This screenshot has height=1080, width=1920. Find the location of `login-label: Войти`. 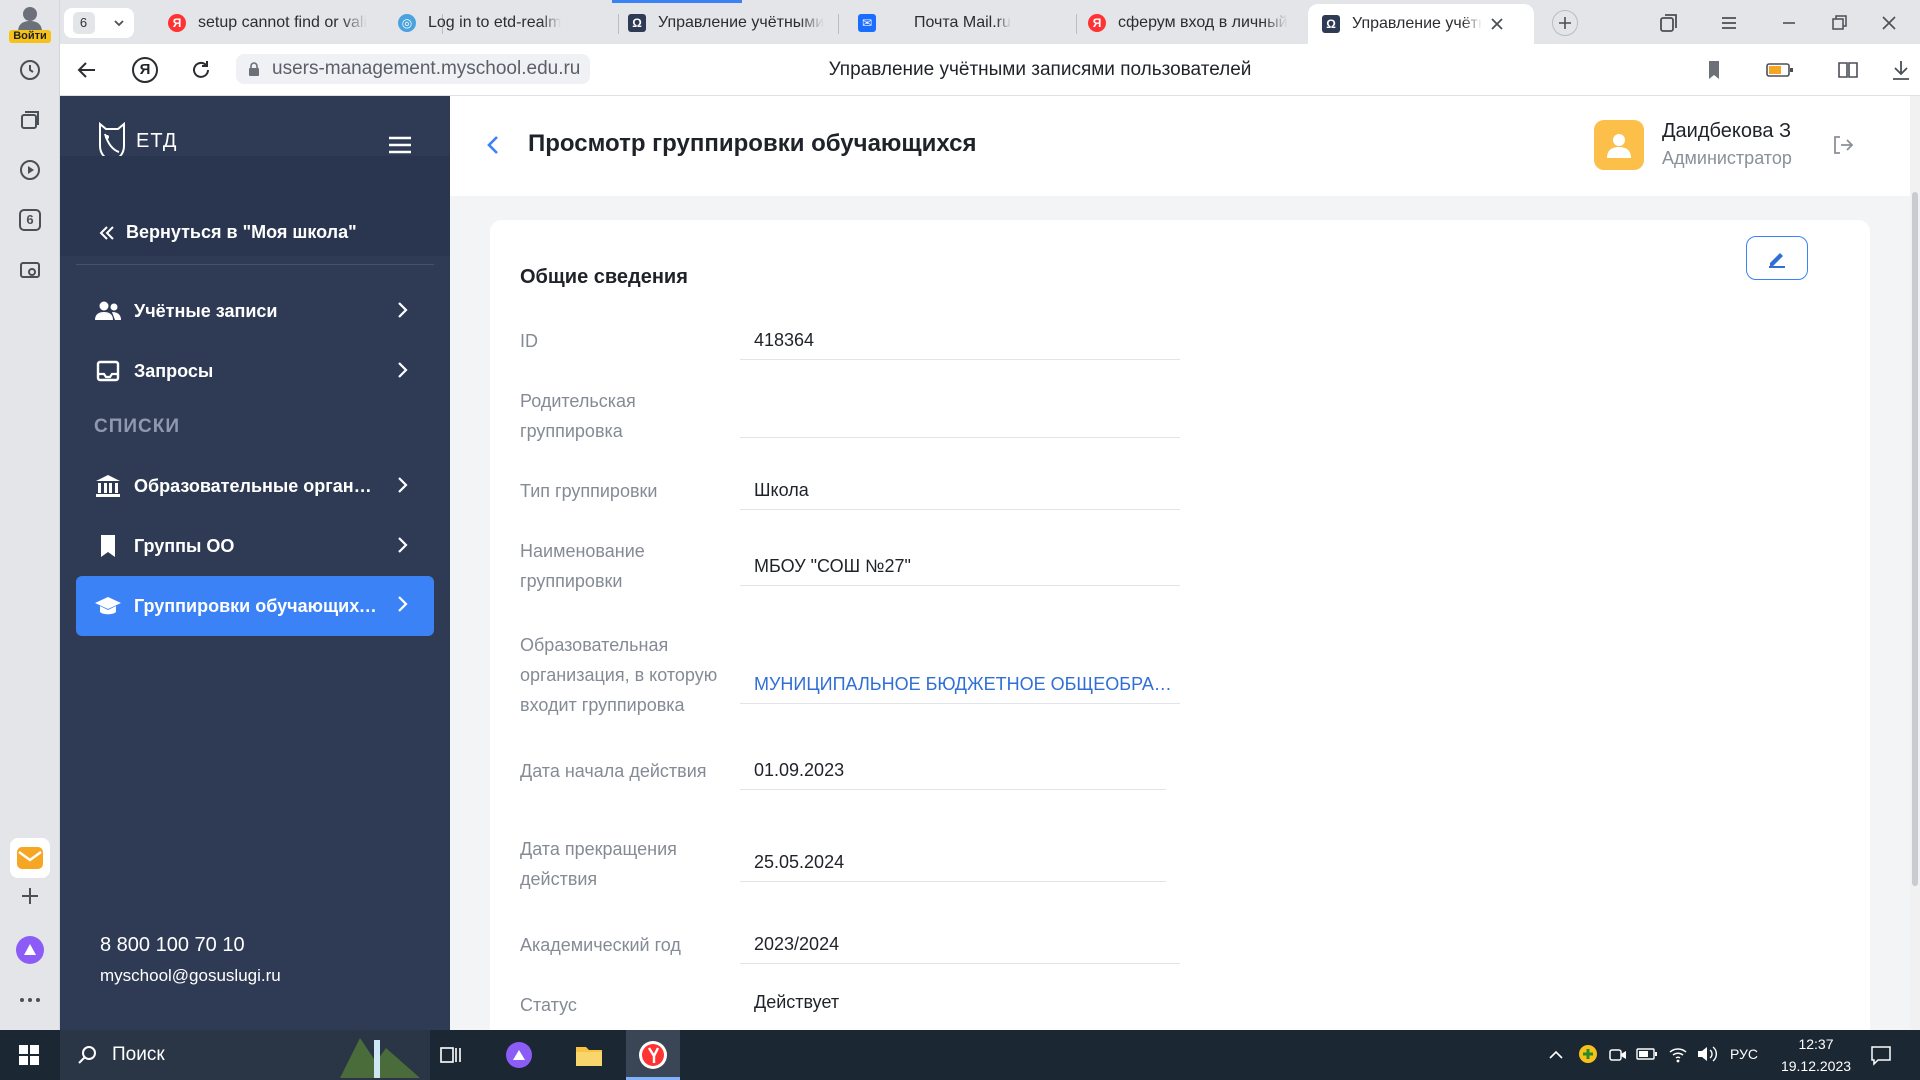

login-label: Войти is located at coordinates (30, 36).